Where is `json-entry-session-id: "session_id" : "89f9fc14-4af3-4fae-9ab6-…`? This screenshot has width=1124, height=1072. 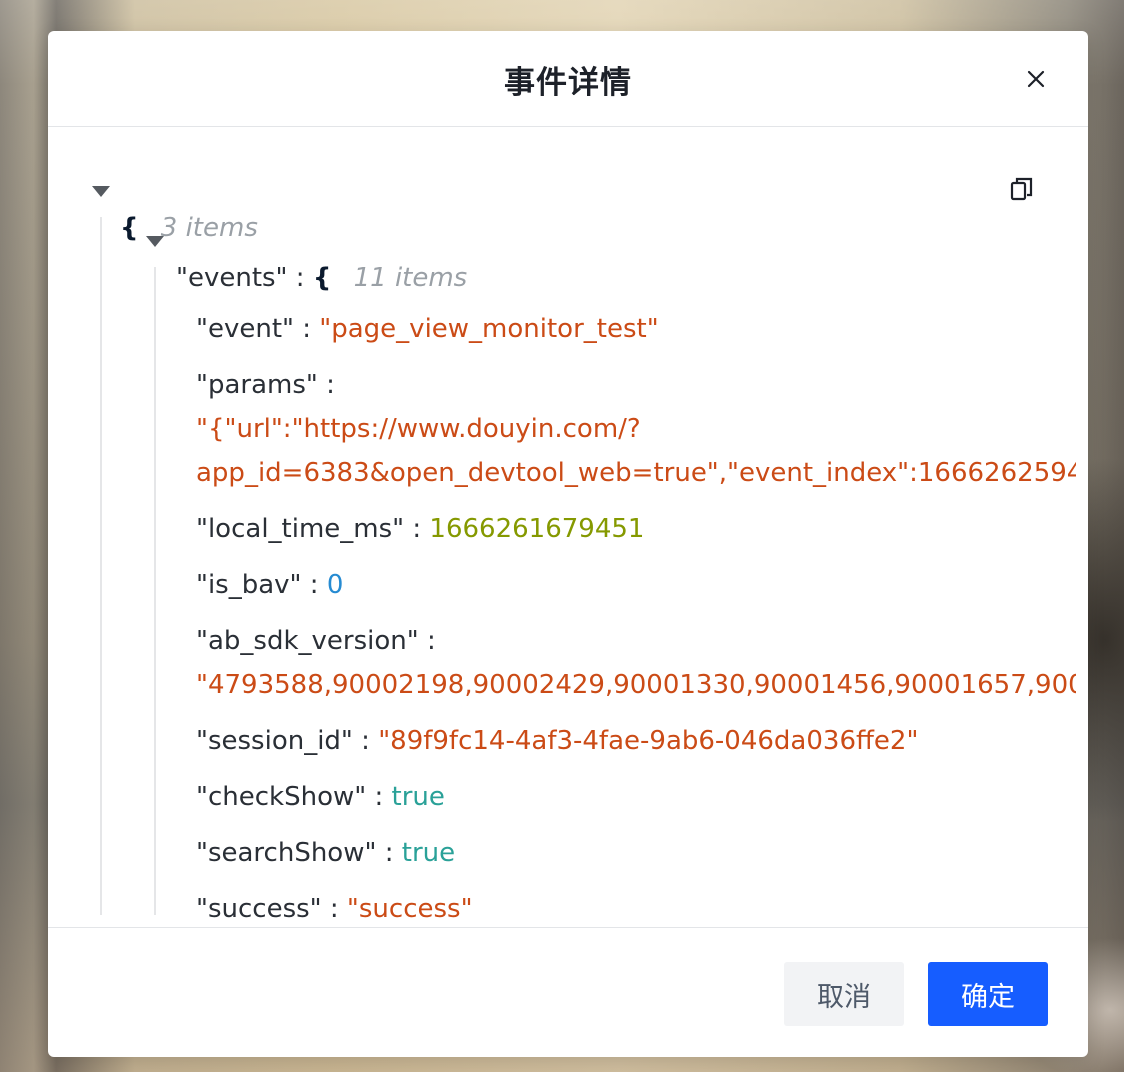
json-entry-session-id: "session_id" : "89f9fc14-4af3-4fae-9ab6-… is located at coordinates (557, 741).